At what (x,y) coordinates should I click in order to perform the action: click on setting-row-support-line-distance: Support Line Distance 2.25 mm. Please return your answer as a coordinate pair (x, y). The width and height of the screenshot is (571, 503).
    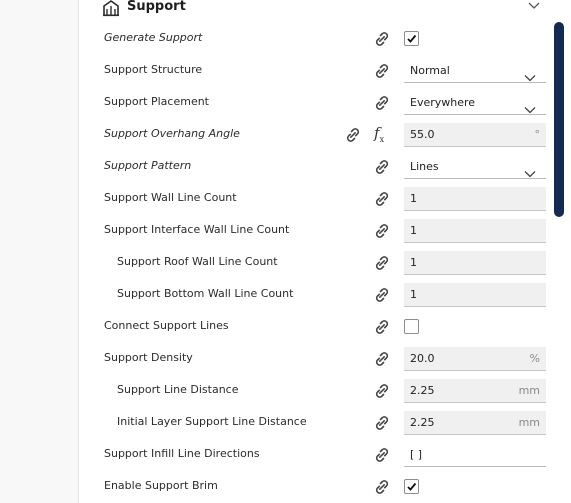
    Looking at the image, I should click on (314, 391).